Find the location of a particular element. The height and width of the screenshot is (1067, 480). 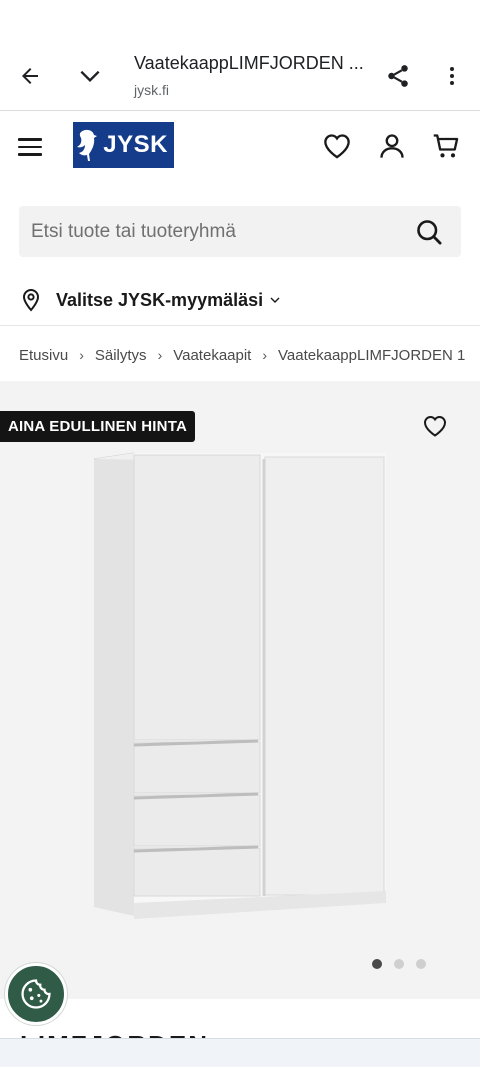

cart-icon is located at coordinates (446, 146).